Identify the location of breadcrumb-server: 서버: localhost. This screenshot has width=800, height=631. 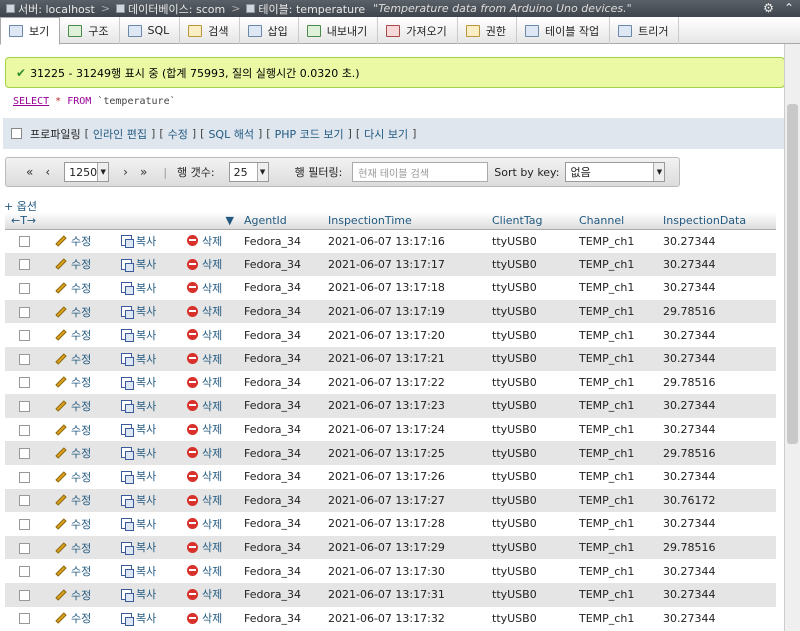
(50, 9).